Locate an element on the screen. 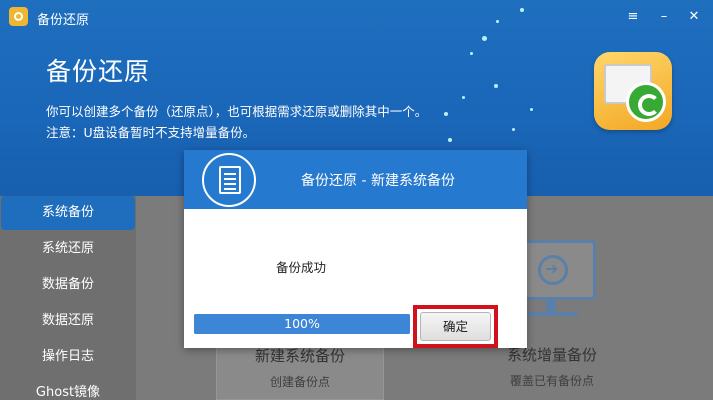 The width and height of the screenshot is (713, 400). progress-bar: 100% is located at coordinates (302, 324).